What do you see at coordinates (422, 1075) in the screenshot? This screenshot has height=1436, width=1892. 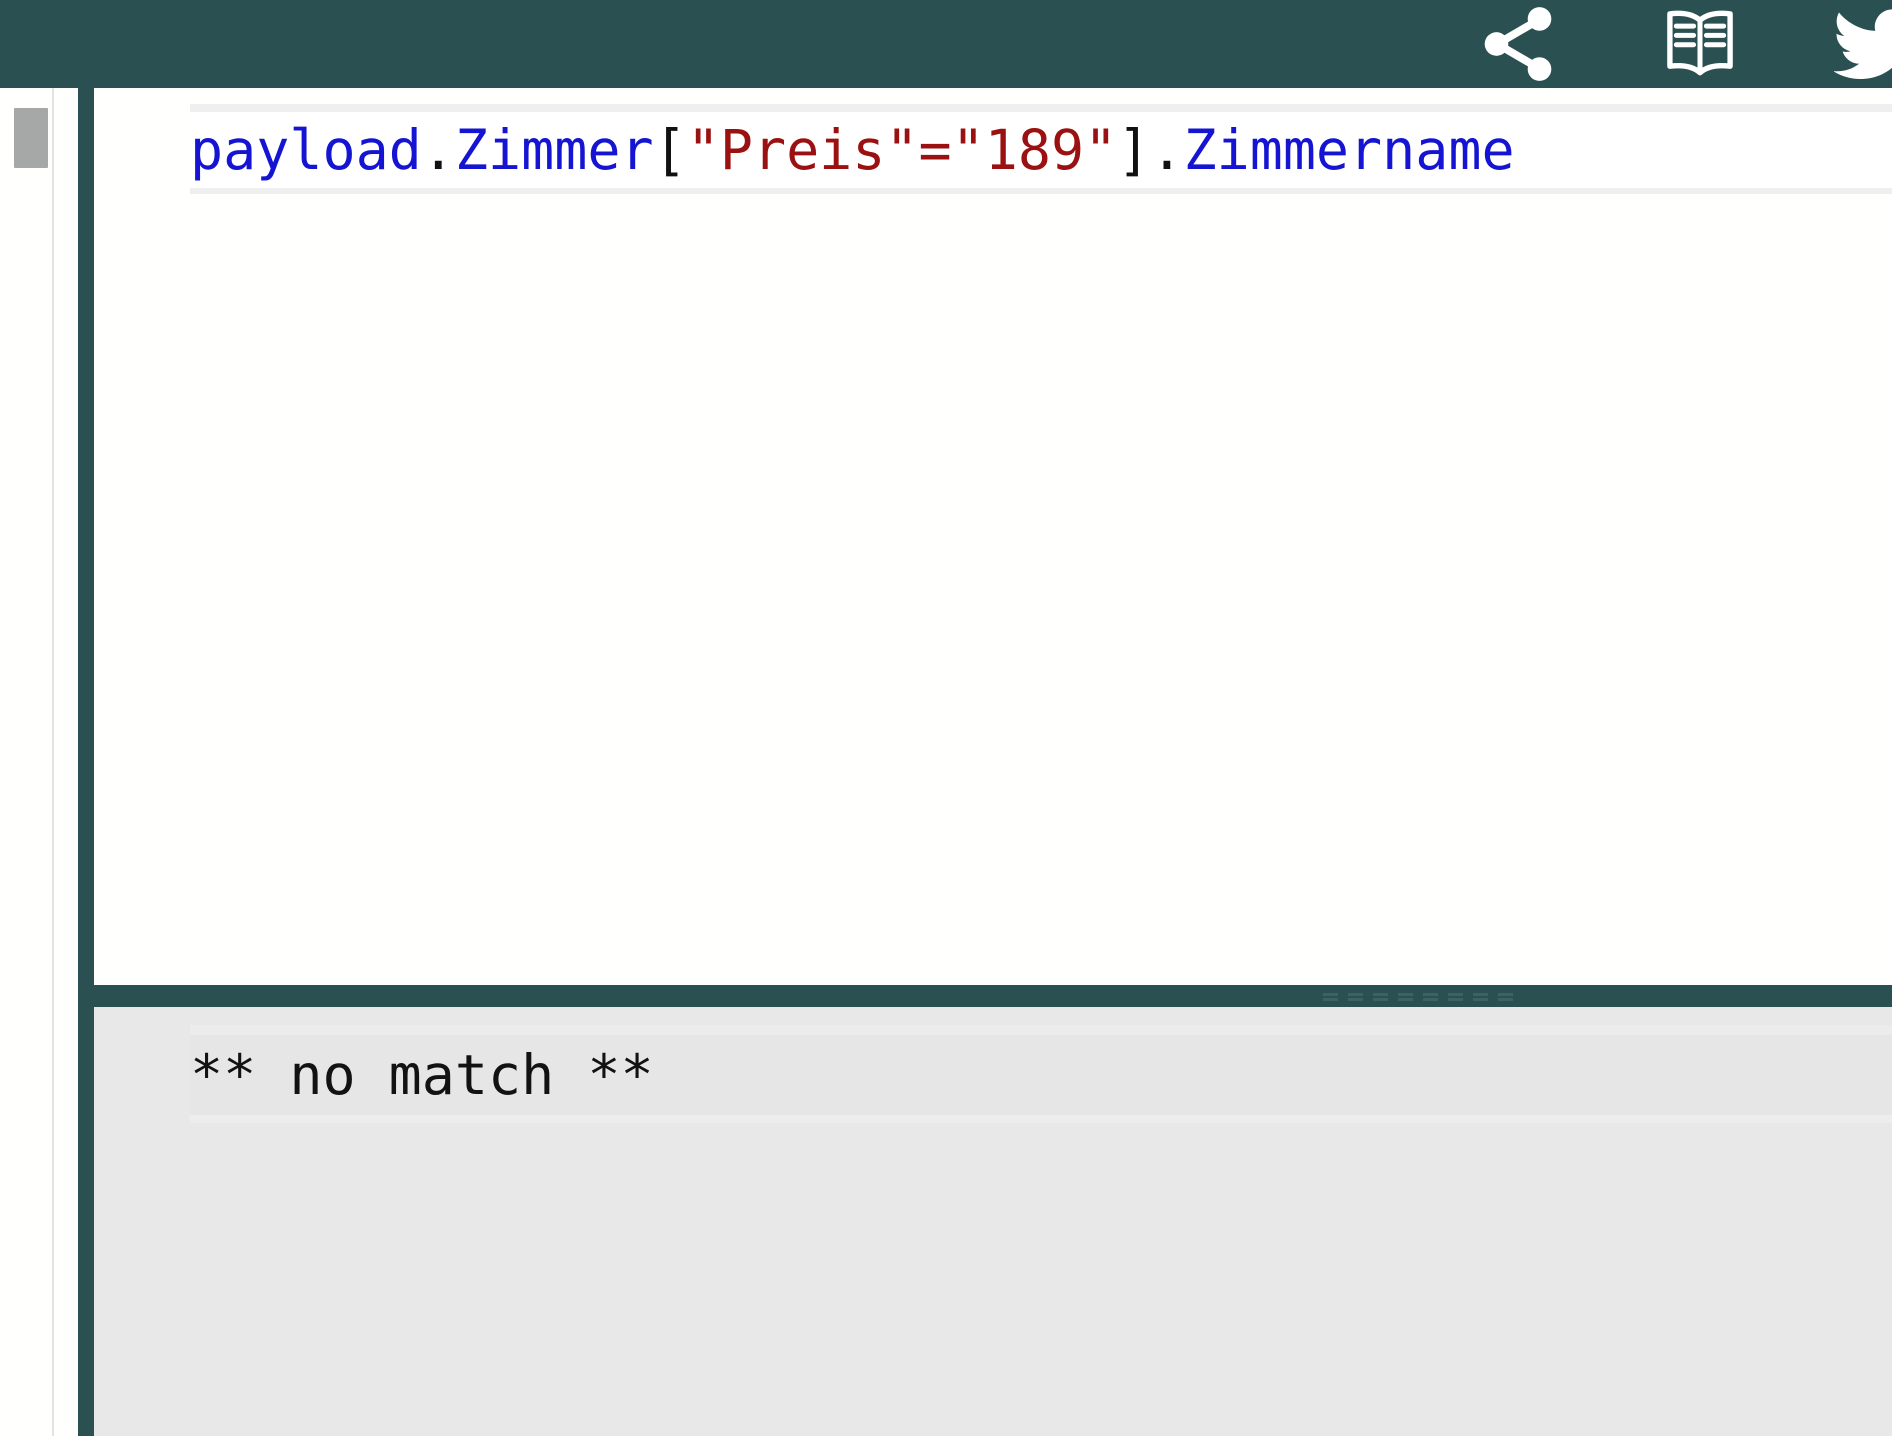 I see `result-output-text: ** no match **` at bounding box center [422, 1075].